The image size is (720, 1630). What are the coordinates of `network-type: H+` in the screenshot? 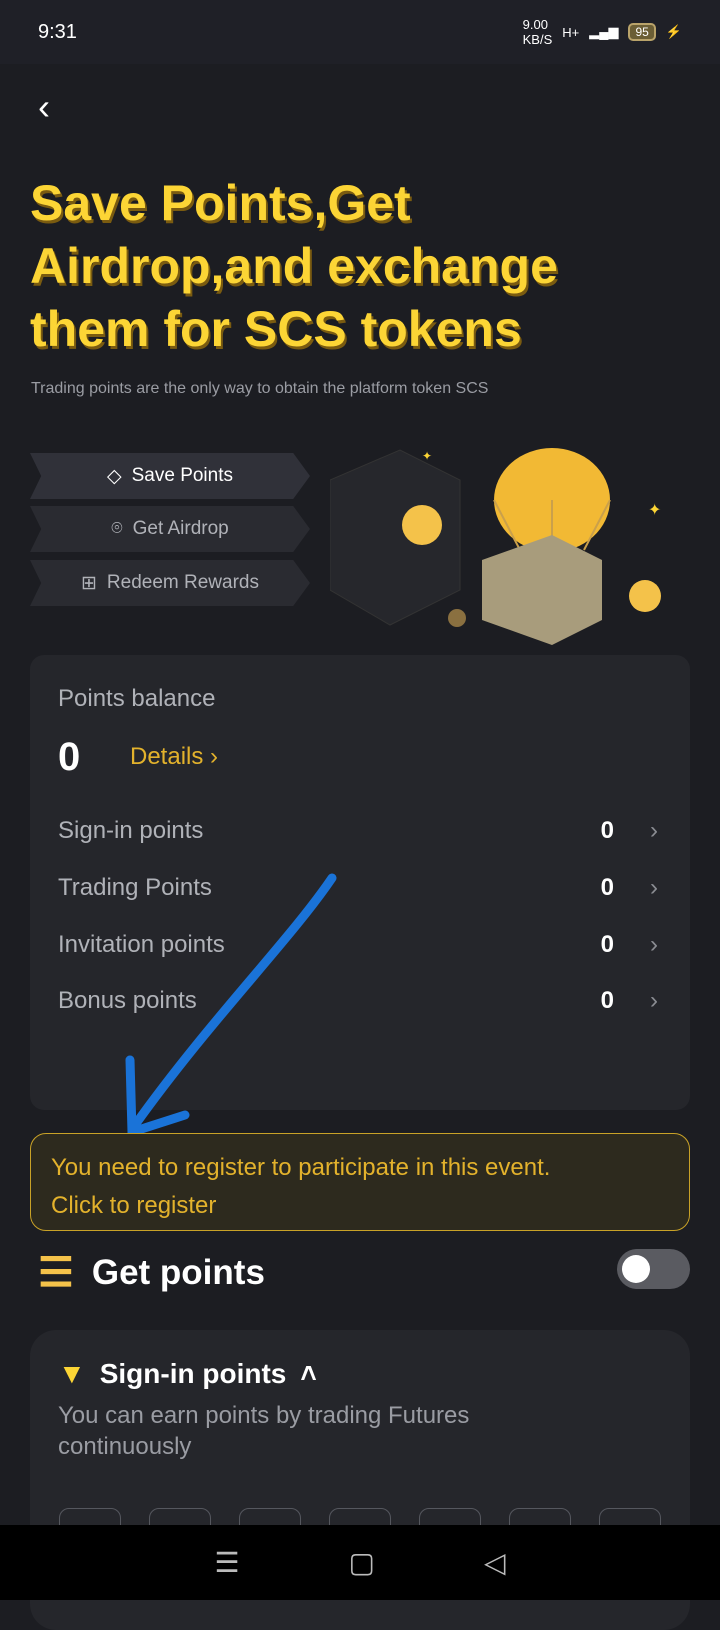 It's located at (571, 32).